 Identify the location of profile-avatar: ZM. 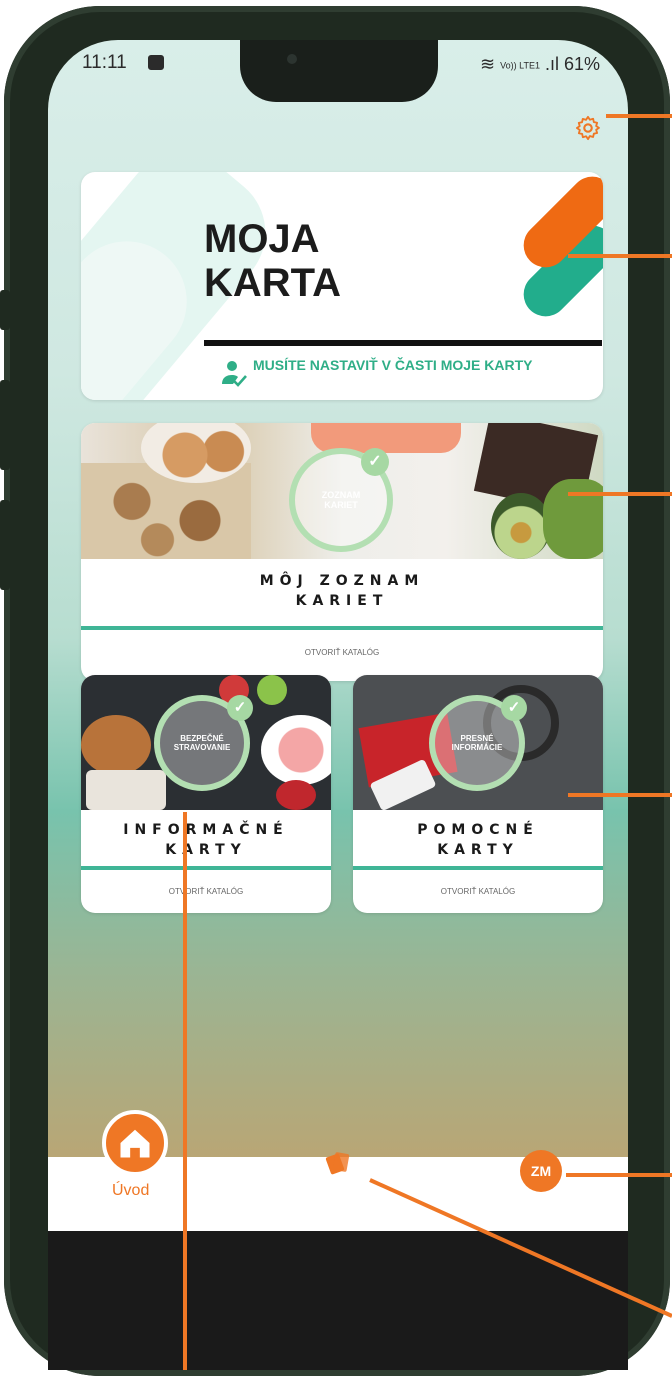
(541, 1171).